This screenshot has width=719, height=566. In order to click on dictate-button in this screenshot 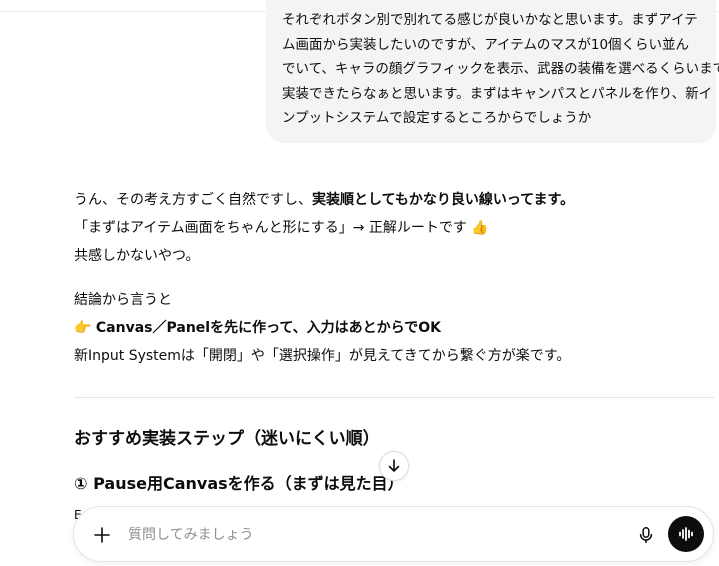, I will do `click(646, 535)`.